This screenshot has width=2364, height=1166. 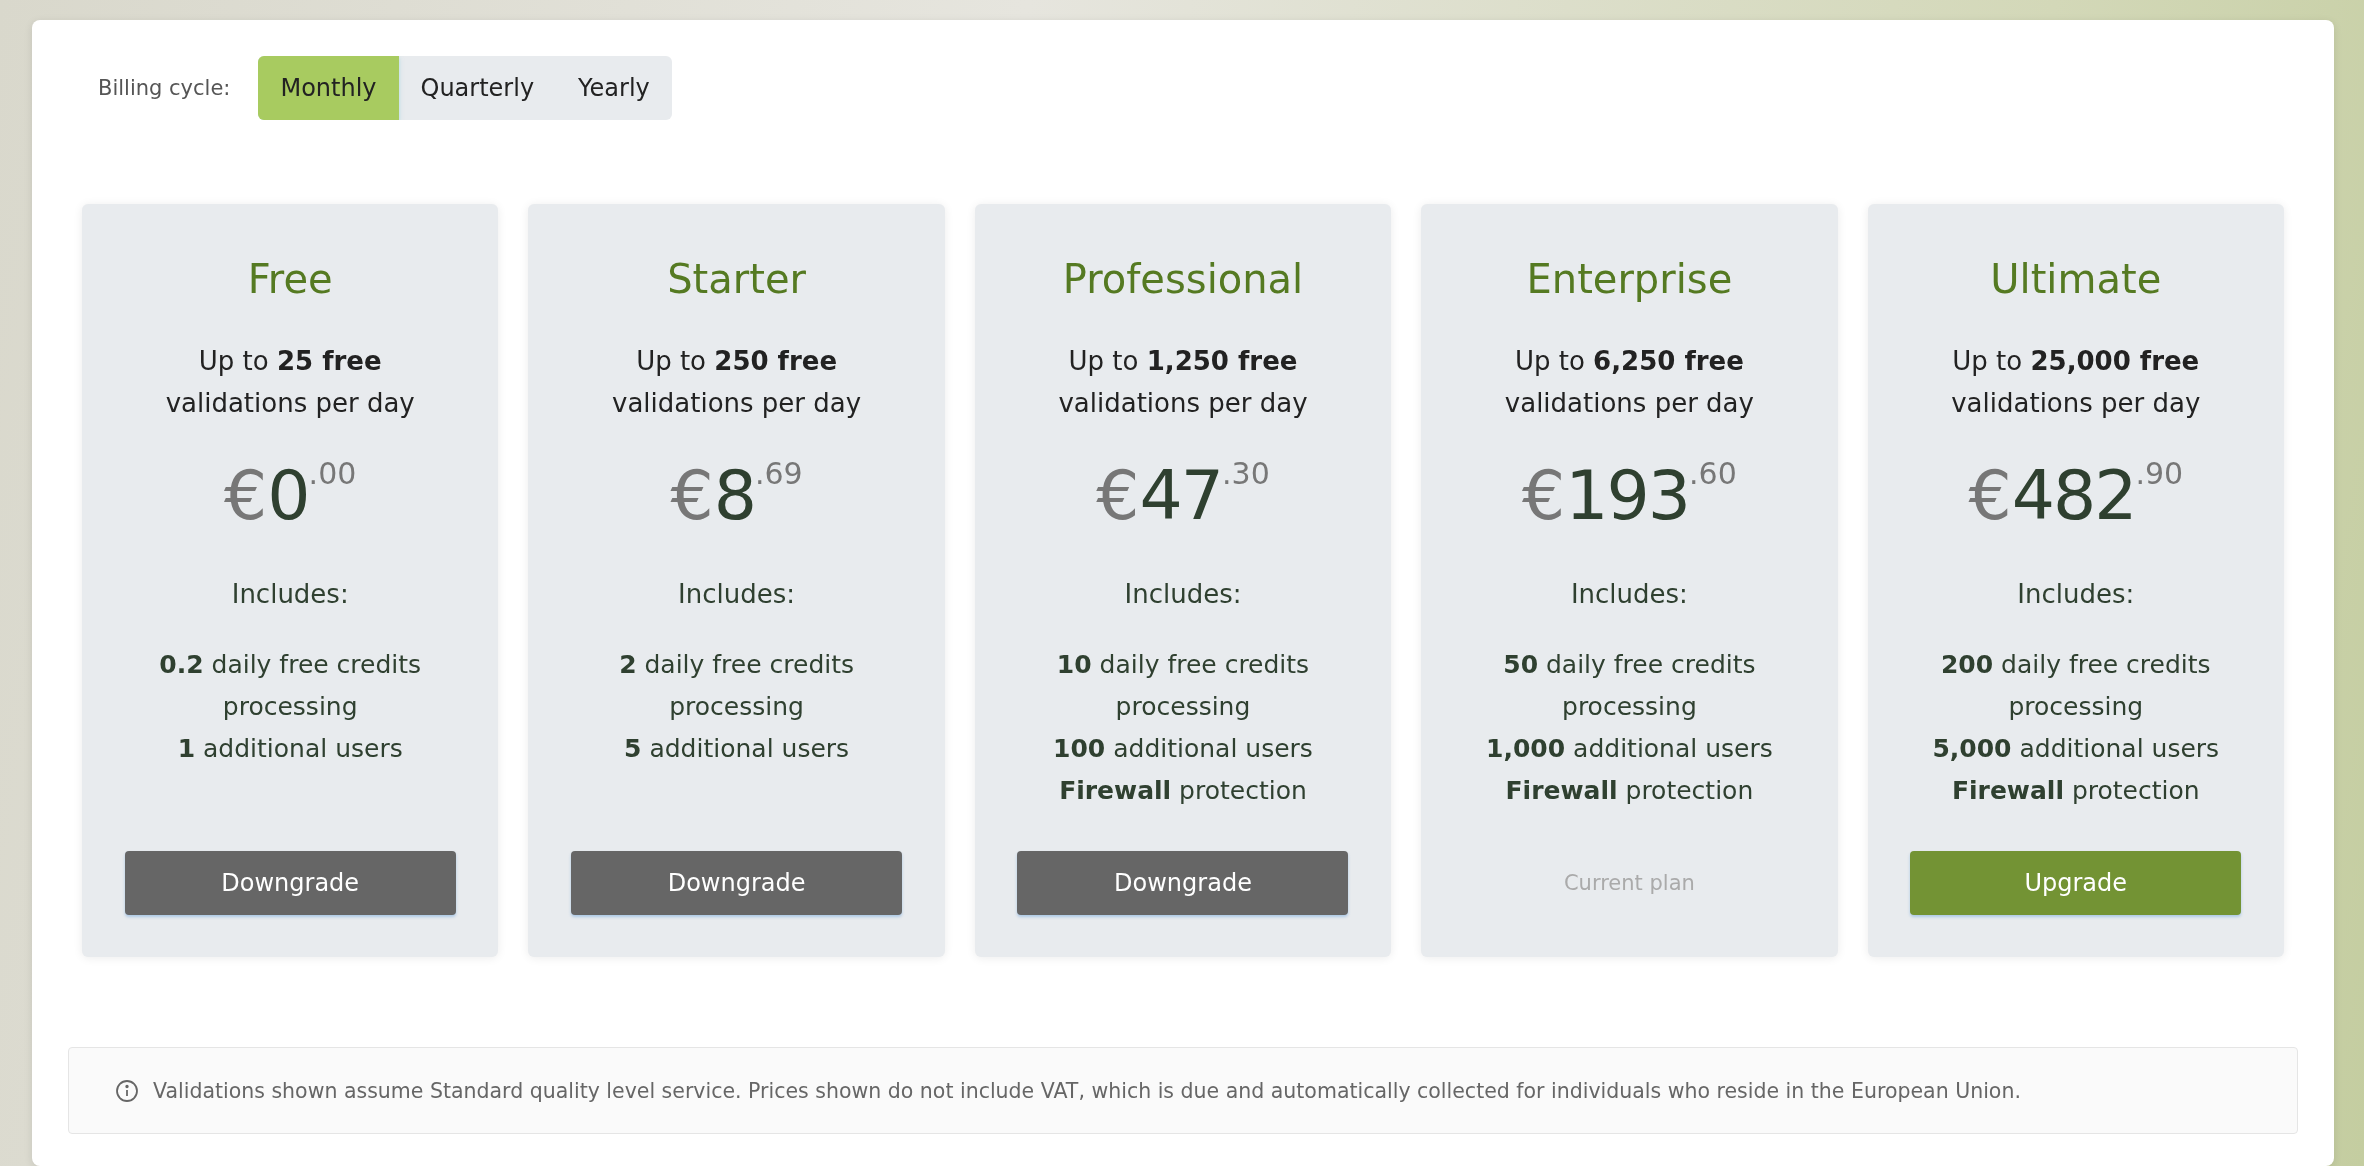 I want to click on info-icon, so click(x=127, y=1090).